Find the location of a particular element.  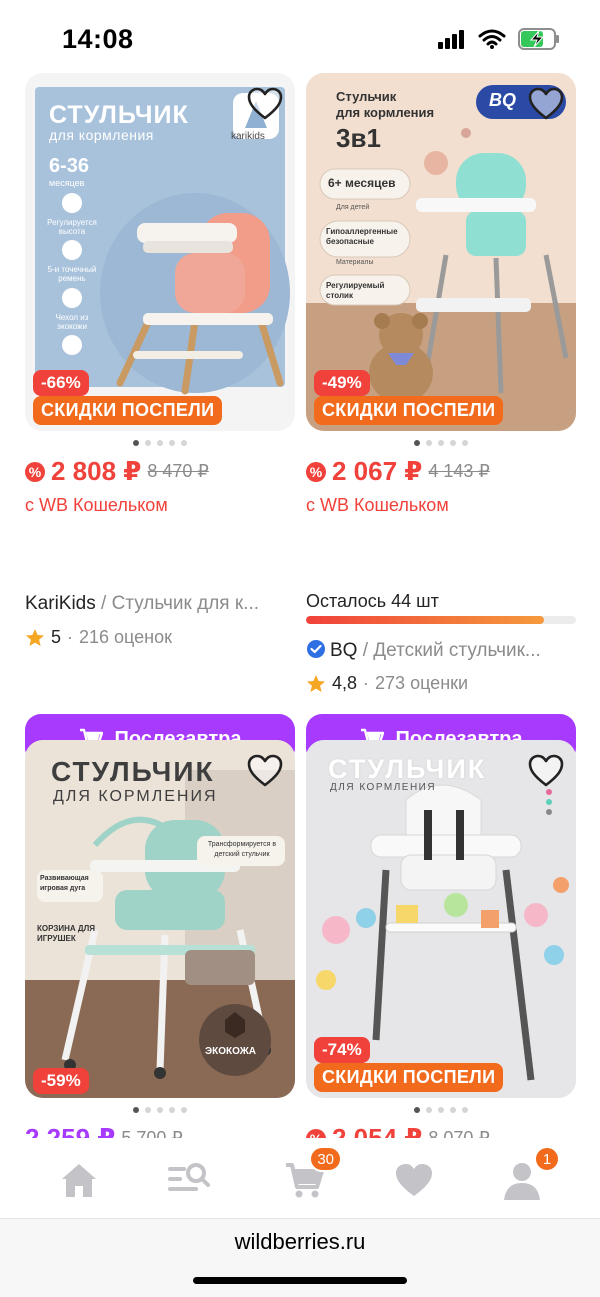

price-row: % 2 808 ₽ 8 470 ₽ is located at coordinates (117, 471).